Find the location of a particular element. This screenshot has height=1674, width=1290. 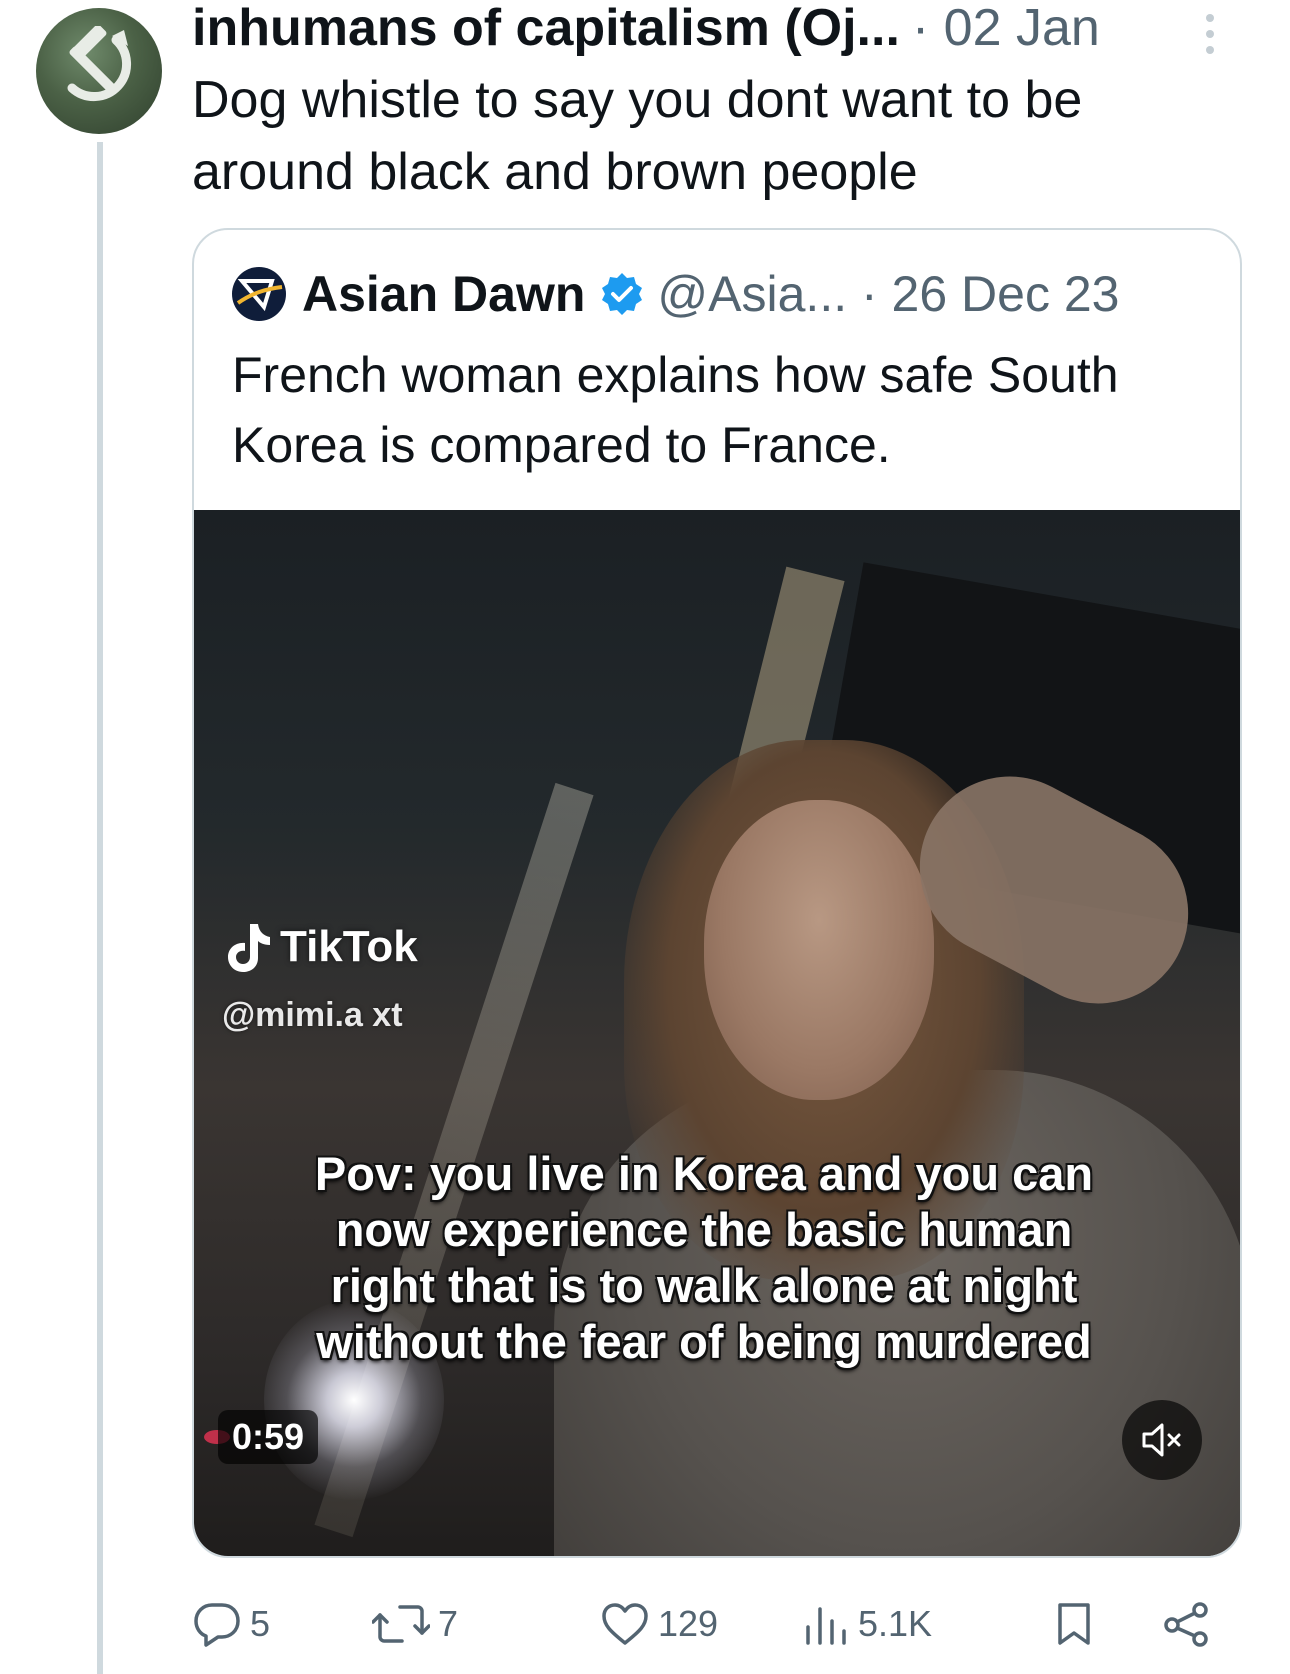

hammer-sickle-icon is located at coordinates (99, 64).